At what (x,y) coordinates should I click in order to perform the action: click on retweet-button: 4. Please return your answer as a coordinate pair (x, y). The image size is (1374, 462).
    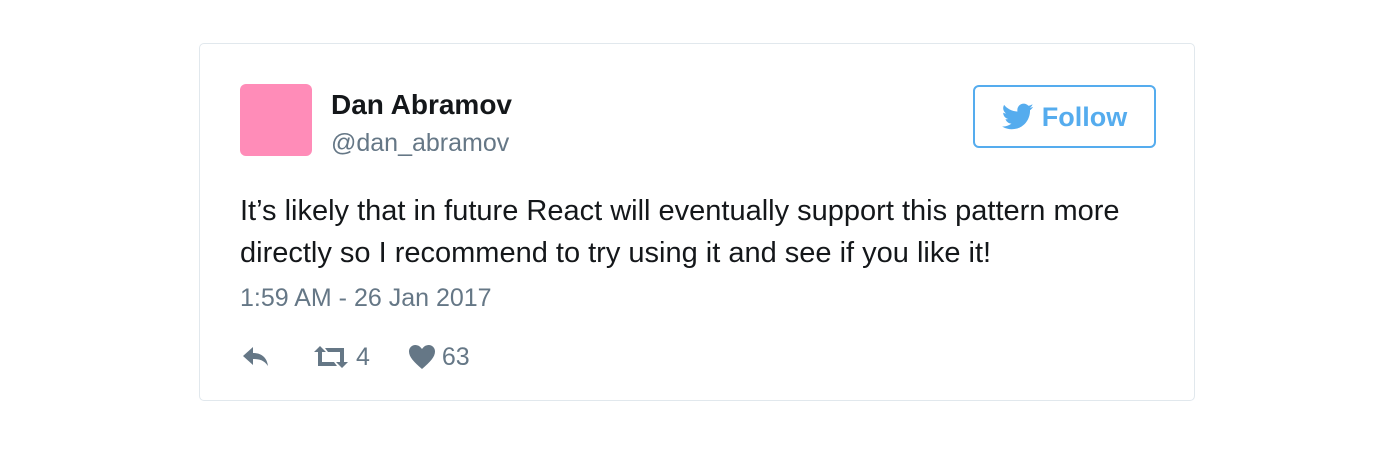
    Looking at the image, I should click on (341, 357).